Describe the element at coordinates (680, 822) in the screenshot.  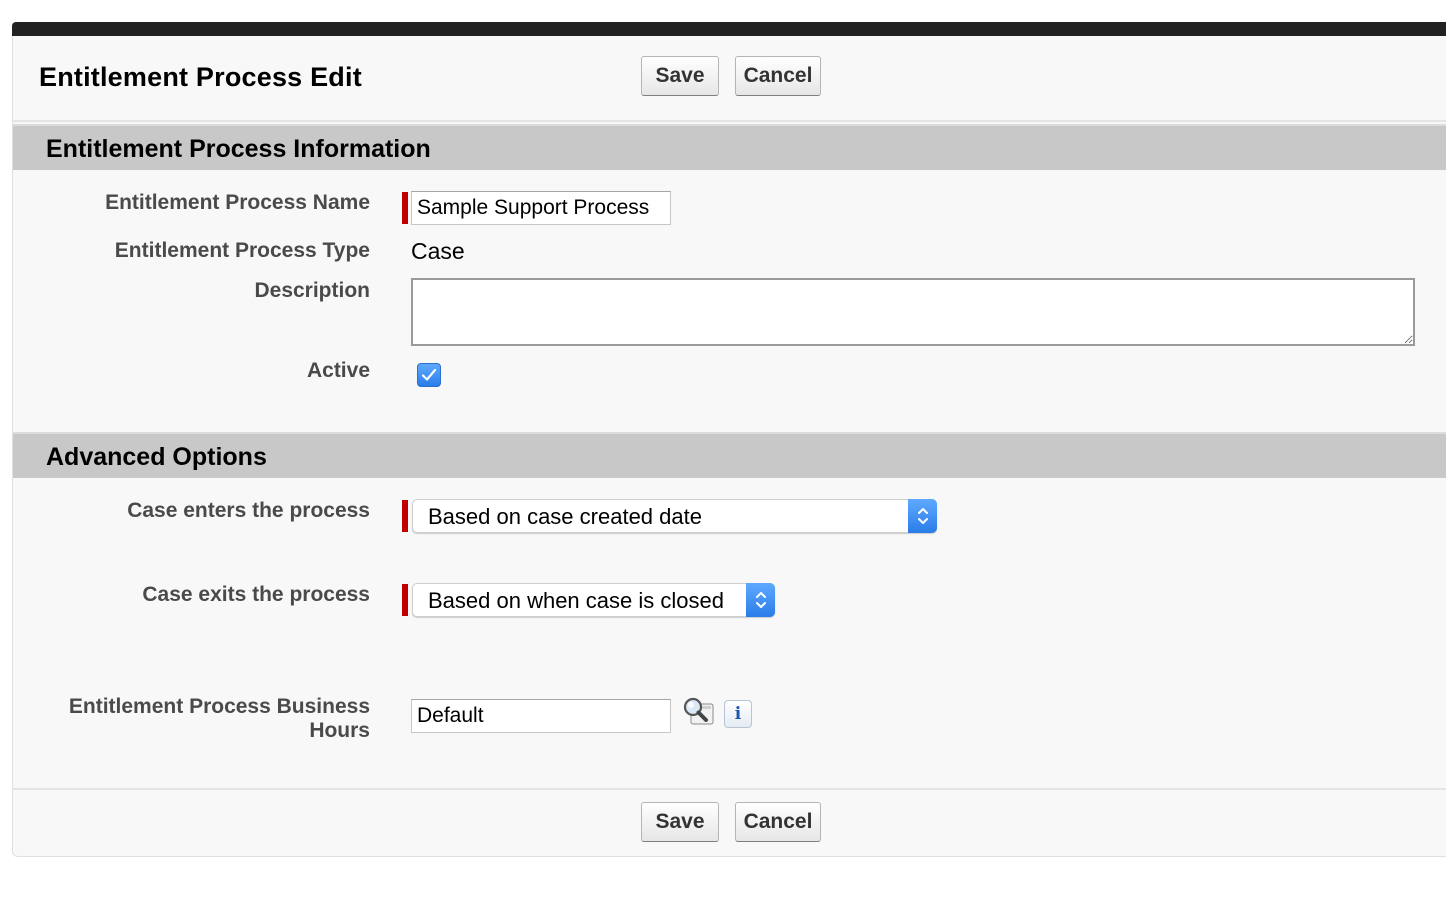
I see `save-button-bottom: Save` at that location.